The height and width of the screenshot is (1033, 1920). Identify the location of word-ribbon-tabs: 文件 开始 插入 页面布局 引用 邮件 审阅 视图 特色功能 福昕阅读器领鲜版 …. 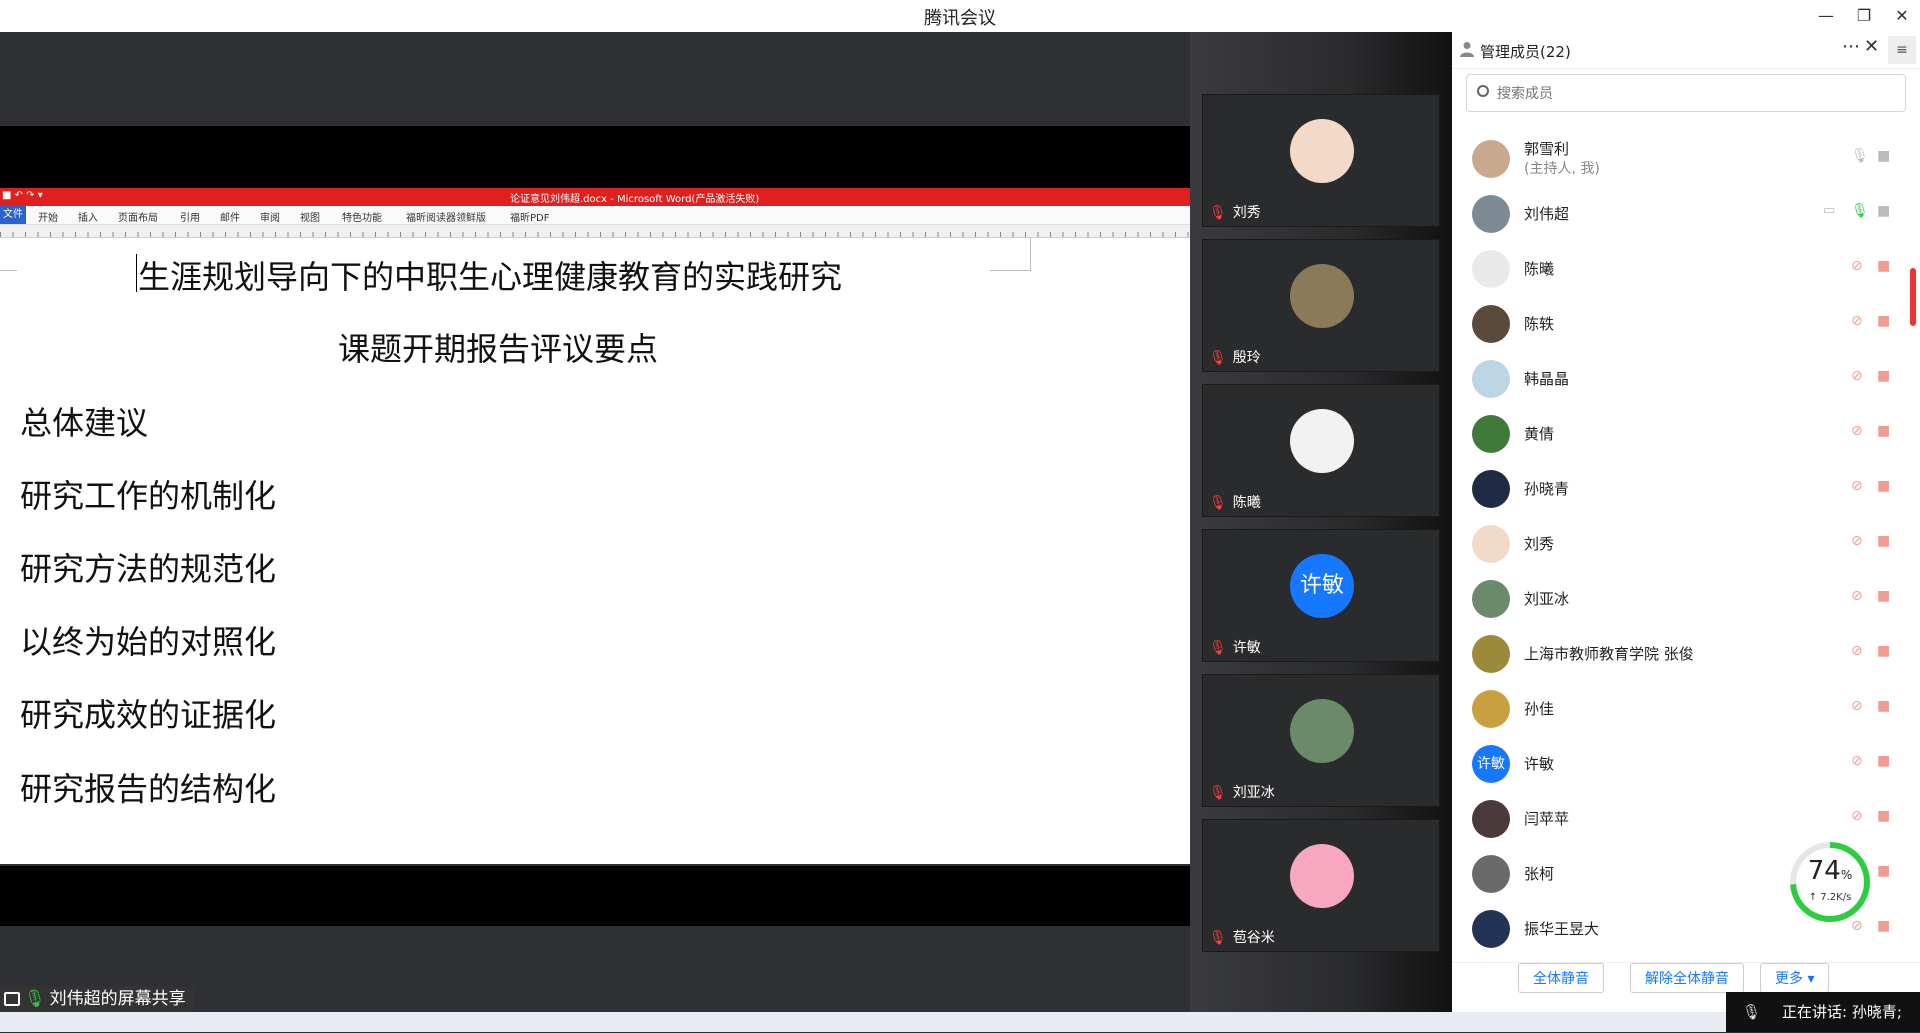
(595, 215).